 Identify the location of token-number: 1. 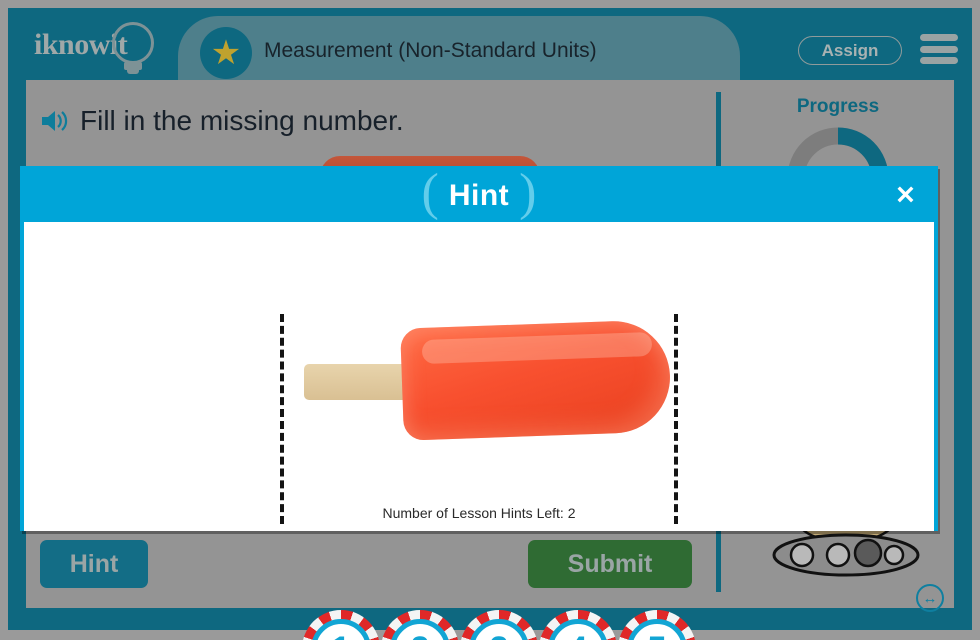
(341, 629).